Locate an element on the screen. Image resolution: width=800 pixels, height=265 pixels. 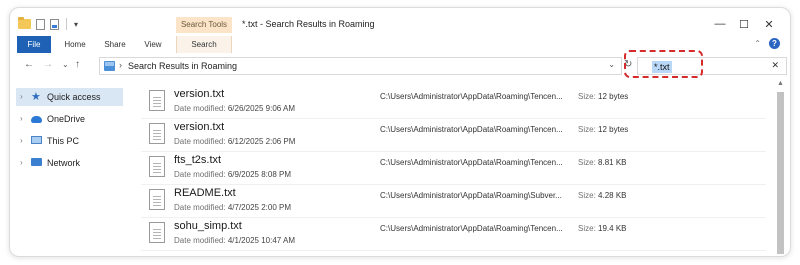
scroll-thumb is located at coordinates (780, 173).